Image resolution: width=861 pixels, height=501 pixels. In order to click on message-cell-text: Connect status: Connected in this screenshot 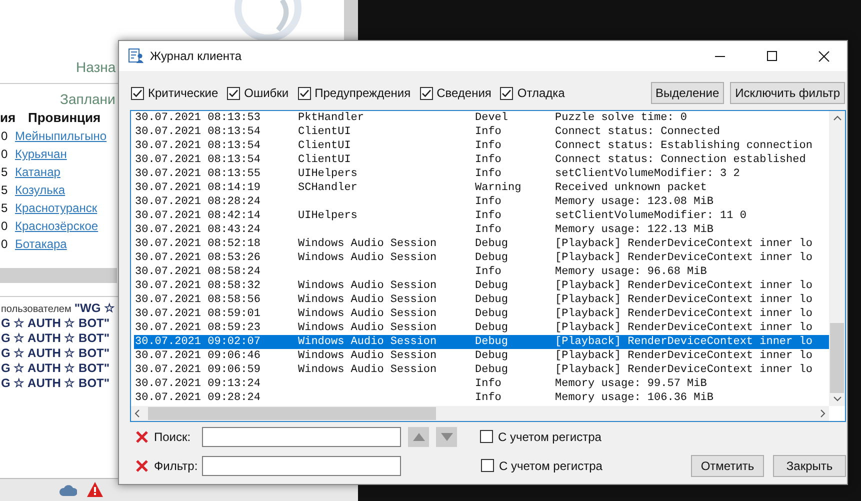, I will do `click(638, 132)`.